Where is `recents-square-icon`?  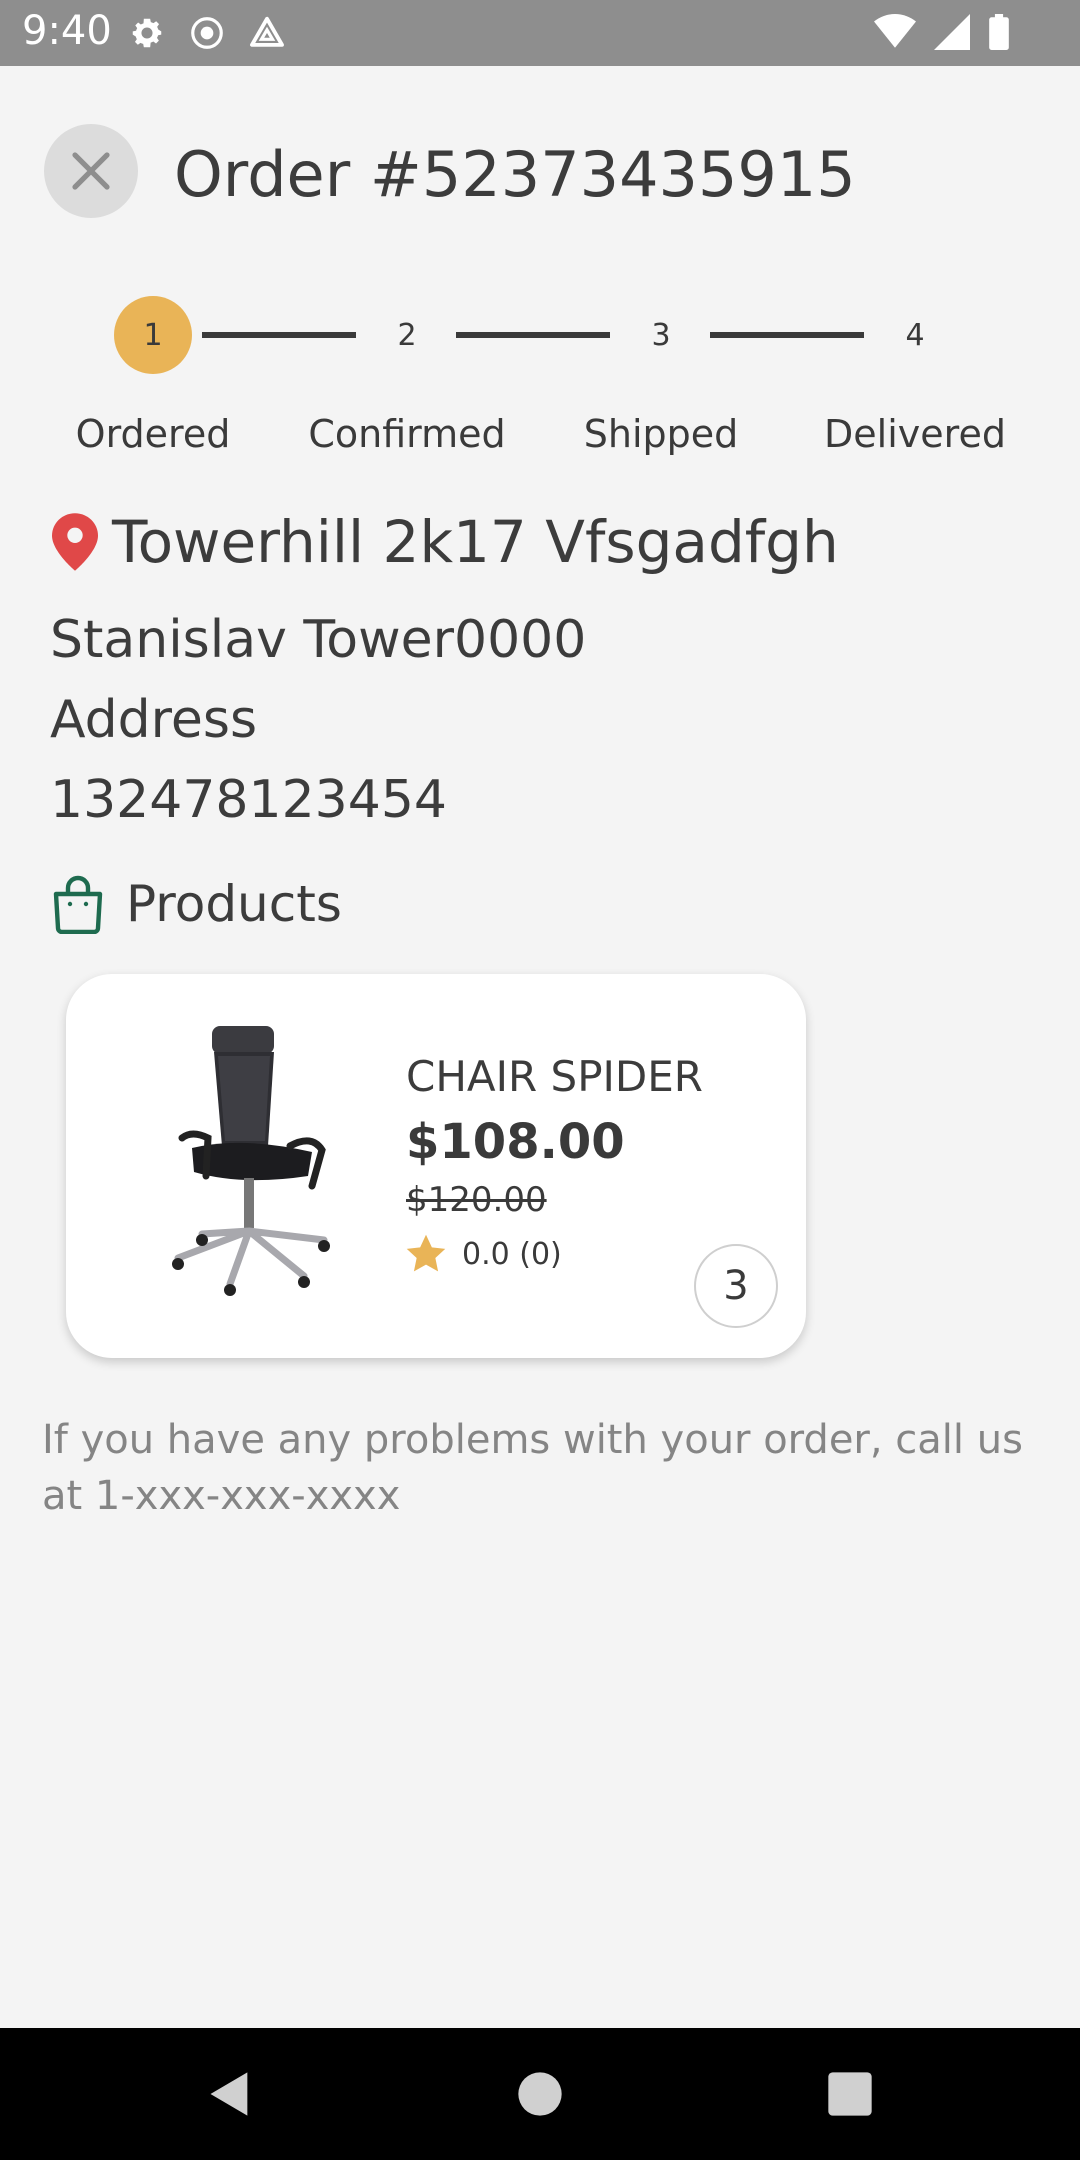
recents-square-icon is located at coordinates (850, 2094).